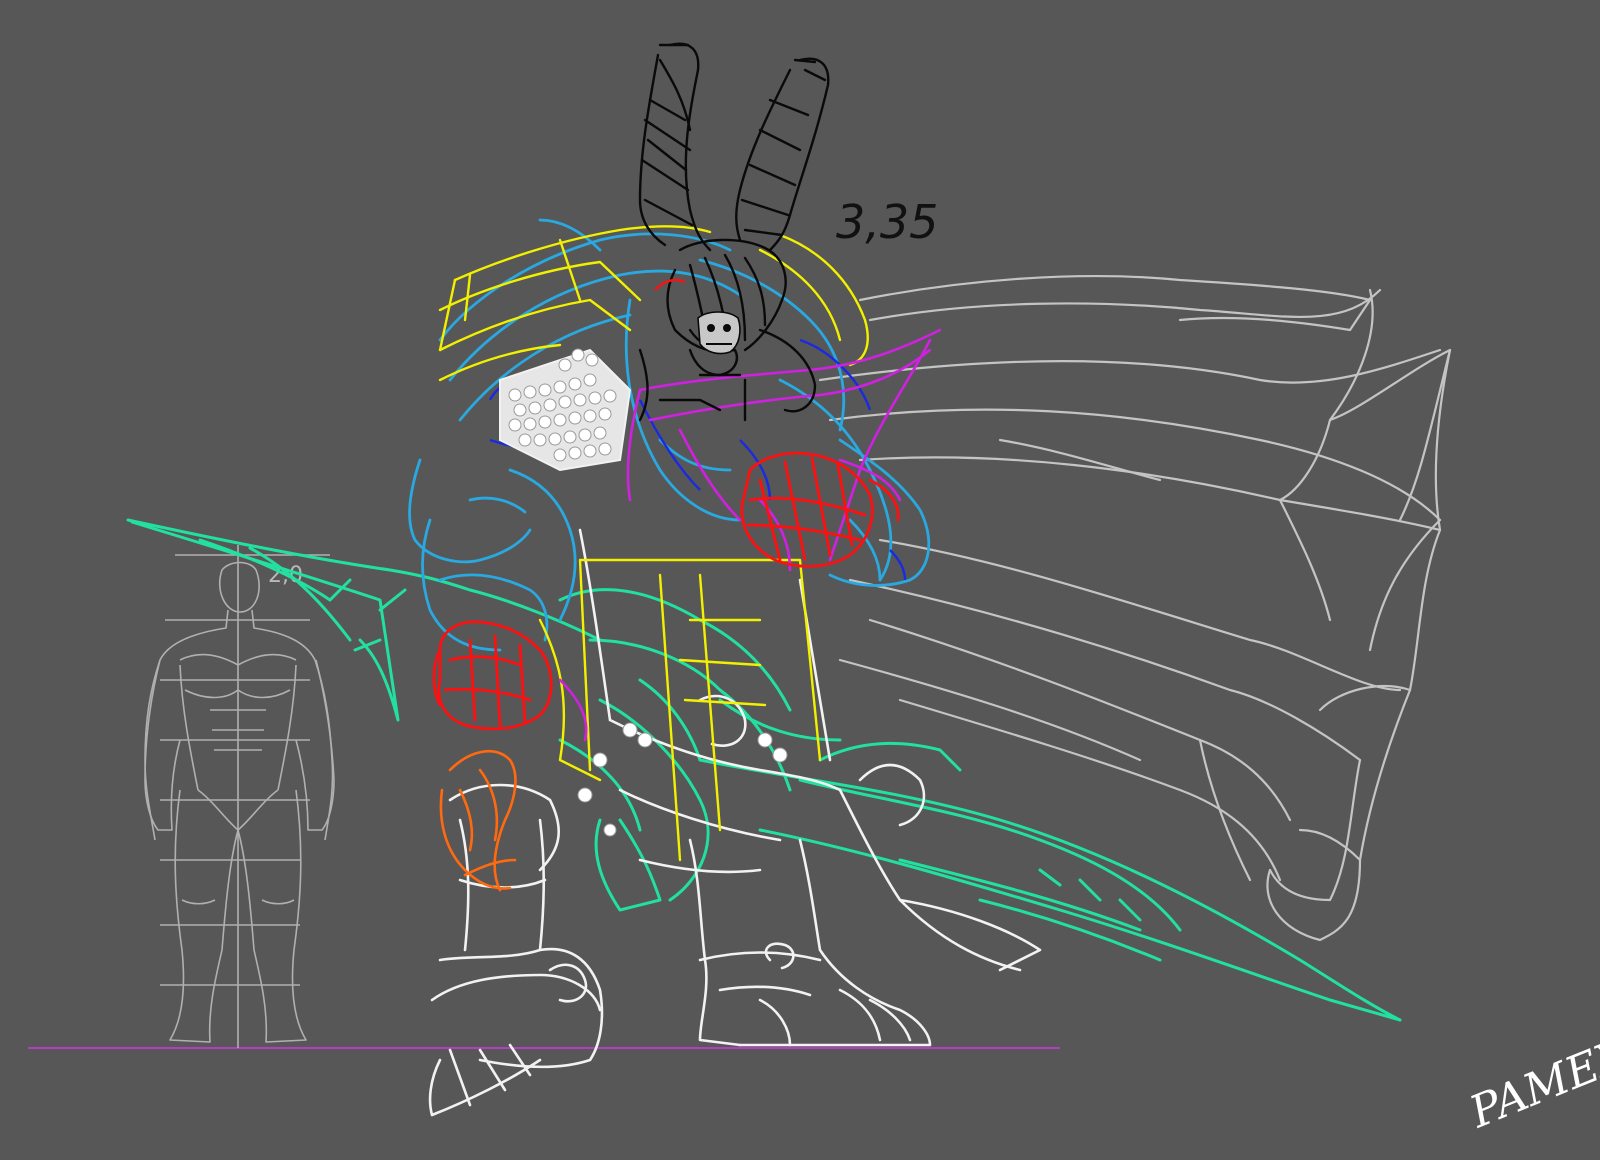 This screenshot has height=1160, width=1600. Describe the element at coordinates (887, 222) in the screenshot. I see `monster-height-label: 3,35` at that location.